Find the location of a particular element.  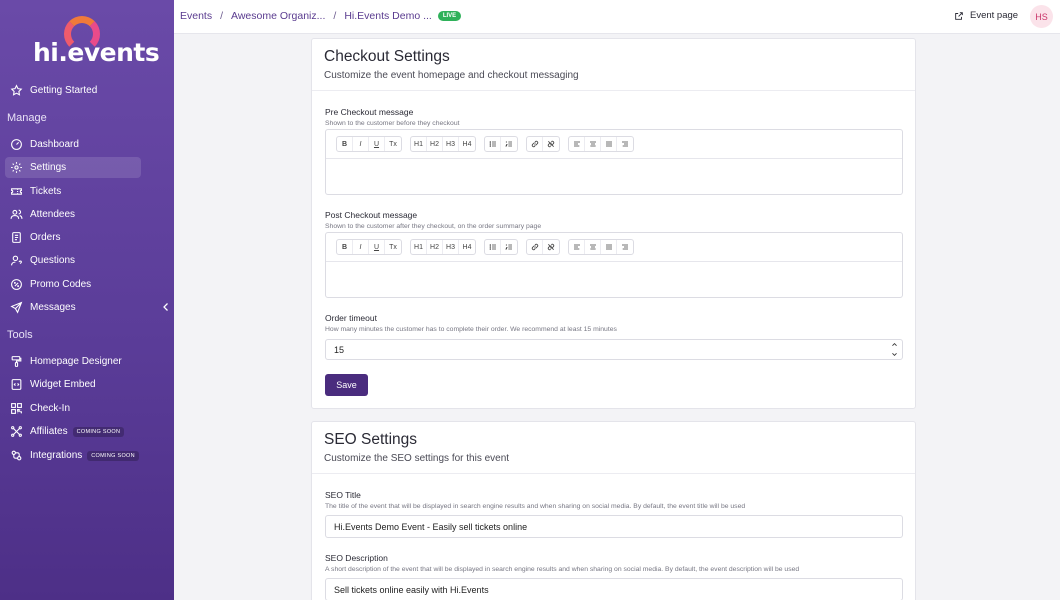

sidebar-item-attendees: Attendees is located at coordinates (73, 214).